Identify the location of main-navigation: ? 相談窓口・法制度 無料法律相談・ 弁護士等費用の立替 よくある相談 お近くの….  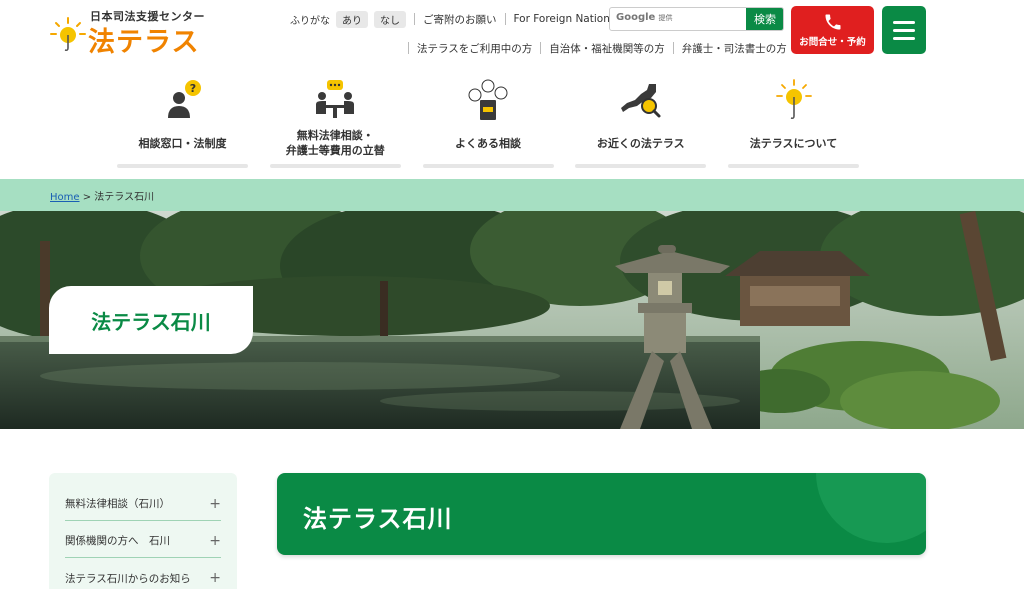
(488, 123).